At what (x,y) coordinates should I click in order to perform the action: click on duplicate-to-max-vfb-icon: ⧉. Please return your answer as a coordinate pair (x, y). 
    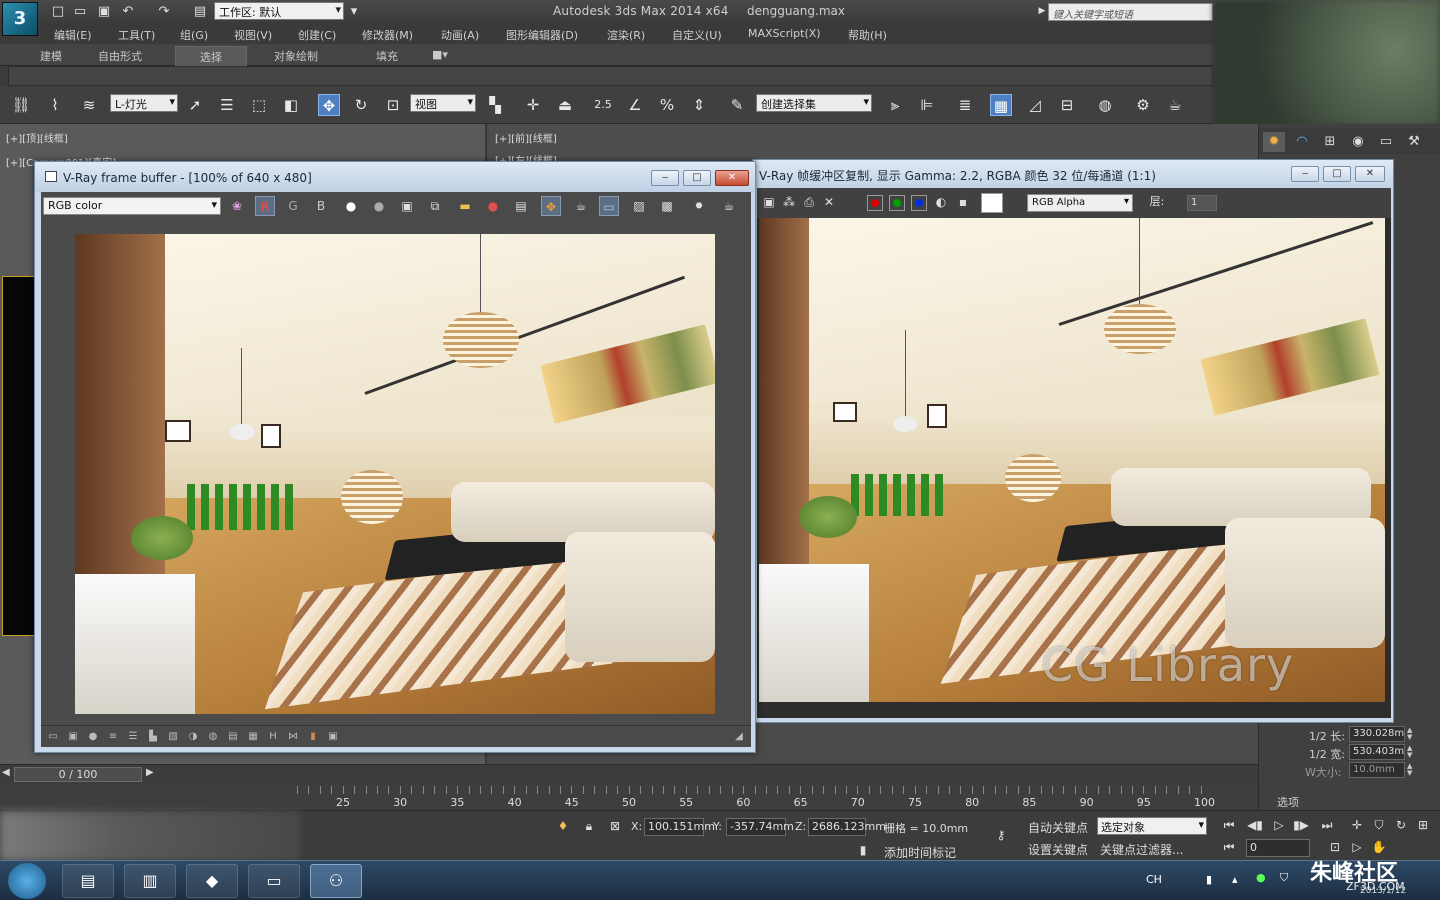
    Looking at the image, I should click on (435, 206).